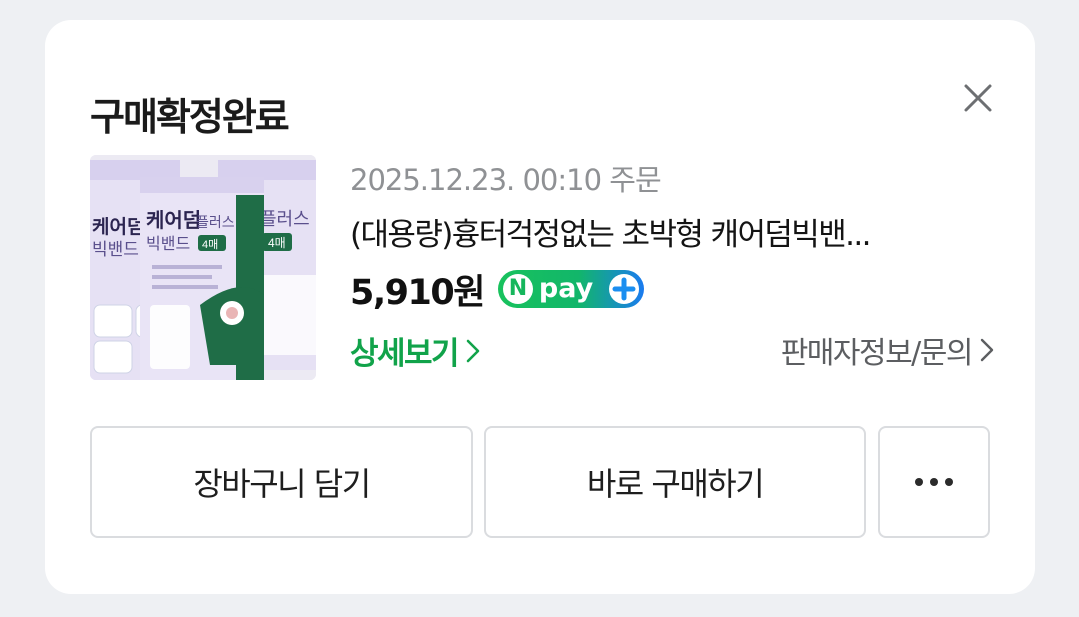 This screenshot has height=617, width=1079. Describe the element at coordinates (285, 219) in the screenshot. I see `right-box-line1: 플러스` at that location.